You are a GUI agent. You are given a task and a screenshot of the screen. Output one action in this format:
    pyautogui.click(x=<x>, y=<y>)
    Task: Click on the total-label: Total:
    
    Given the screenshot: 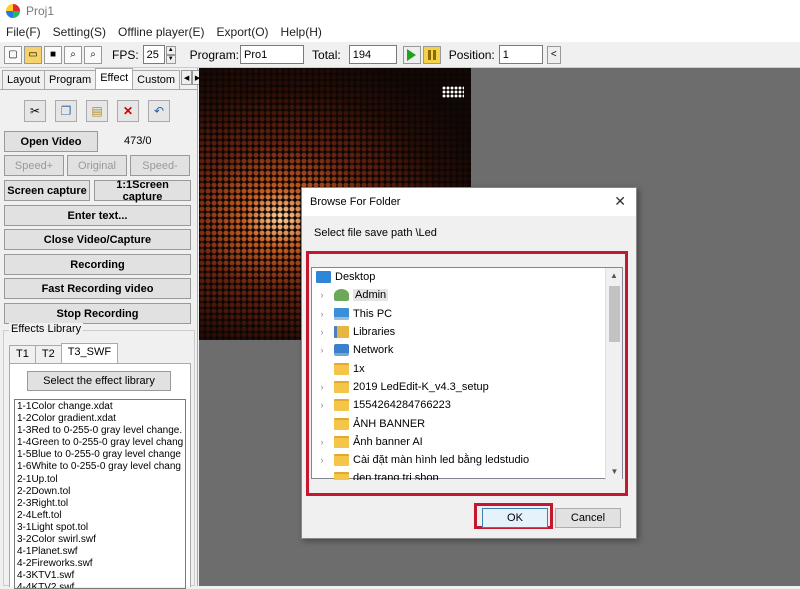 What is the action you would take?
    pyautogui.click(x=326, y=54)
    